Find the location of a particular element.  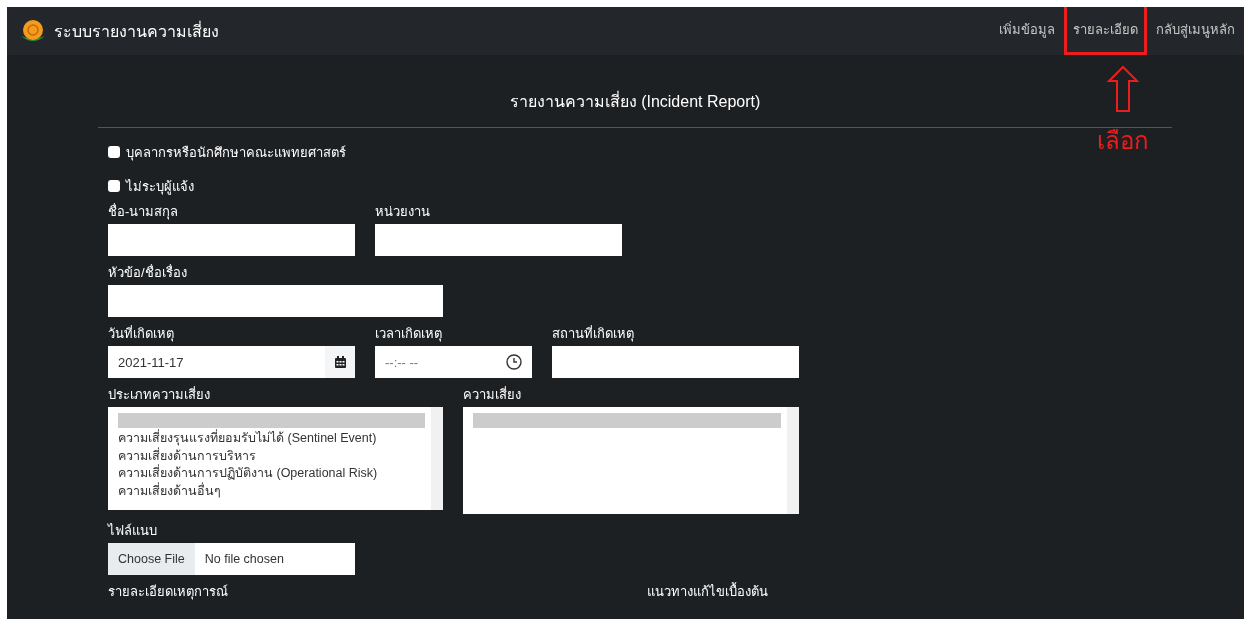

form-title: รายงานความเสี่ยง (Incident Report) is located at coordinates (635, 91).